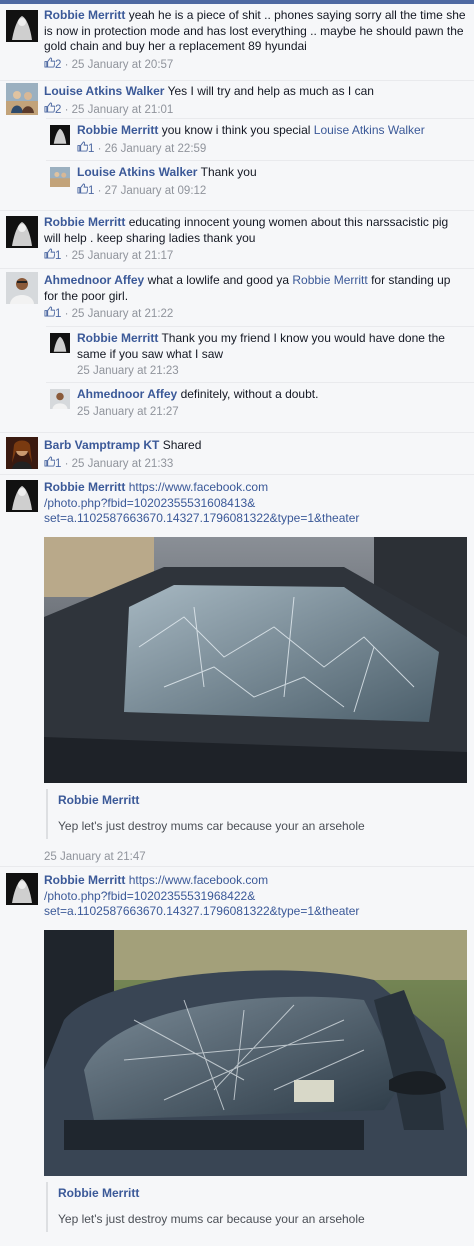 The width and height of the screenshot is (474, 1246). Describe the element at coordinates (255, 110) in the screenshot. I see `comment-meta: 2 · 25 January at 21:01` at that location.